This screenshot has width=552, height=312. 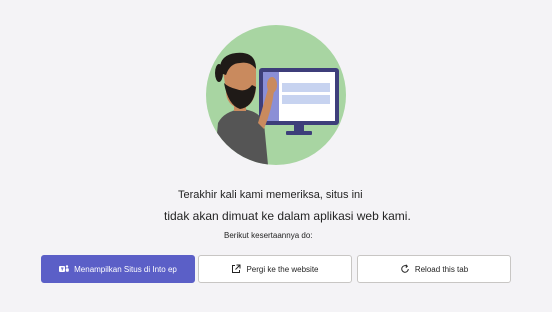 I want to click on message-line-3: Berikut kesertaannya do:, so click(x=268, y=235).